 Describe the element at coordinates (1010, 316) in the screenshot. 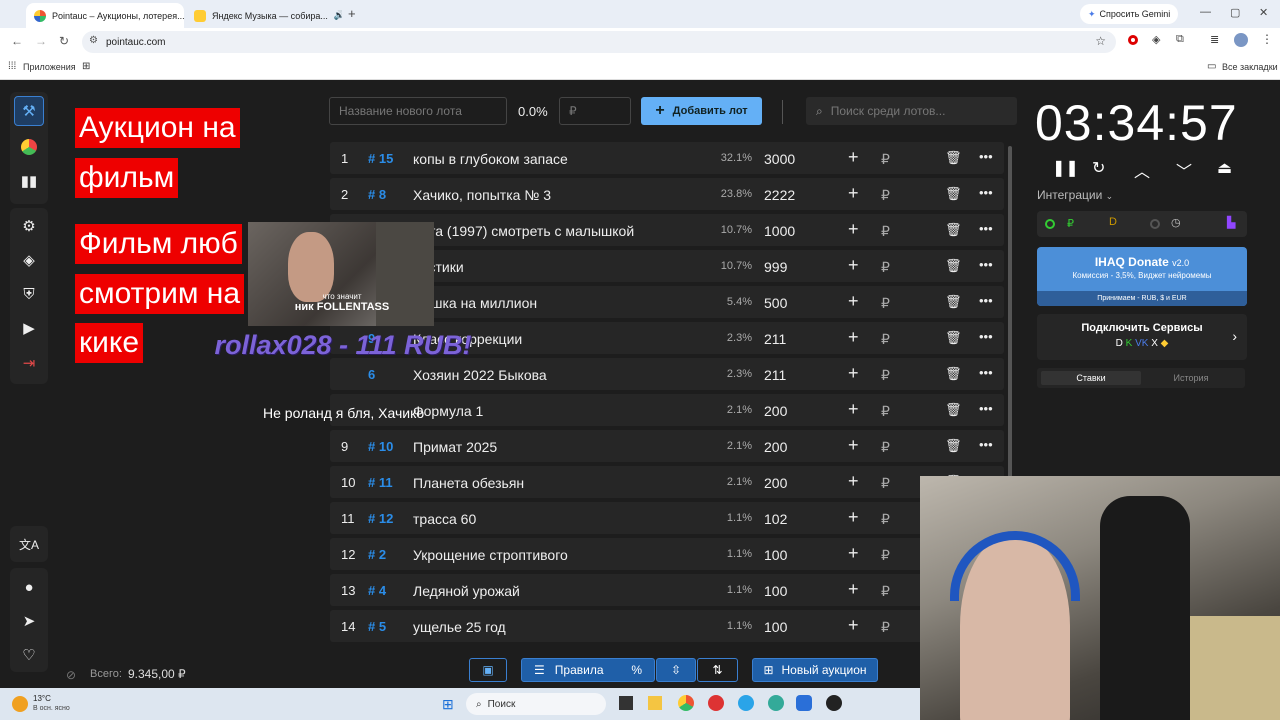

I see `lots-scrollbar` at that location.